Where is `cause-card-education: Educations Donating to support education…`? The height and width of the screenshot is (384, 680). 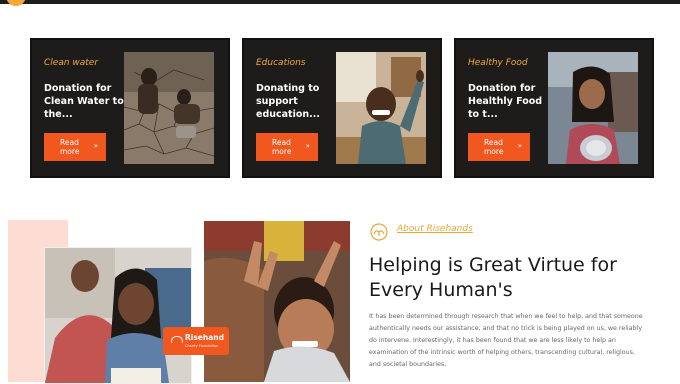
cause-card-education: Educations Donating to support education… is located at coordinates (342, 108).